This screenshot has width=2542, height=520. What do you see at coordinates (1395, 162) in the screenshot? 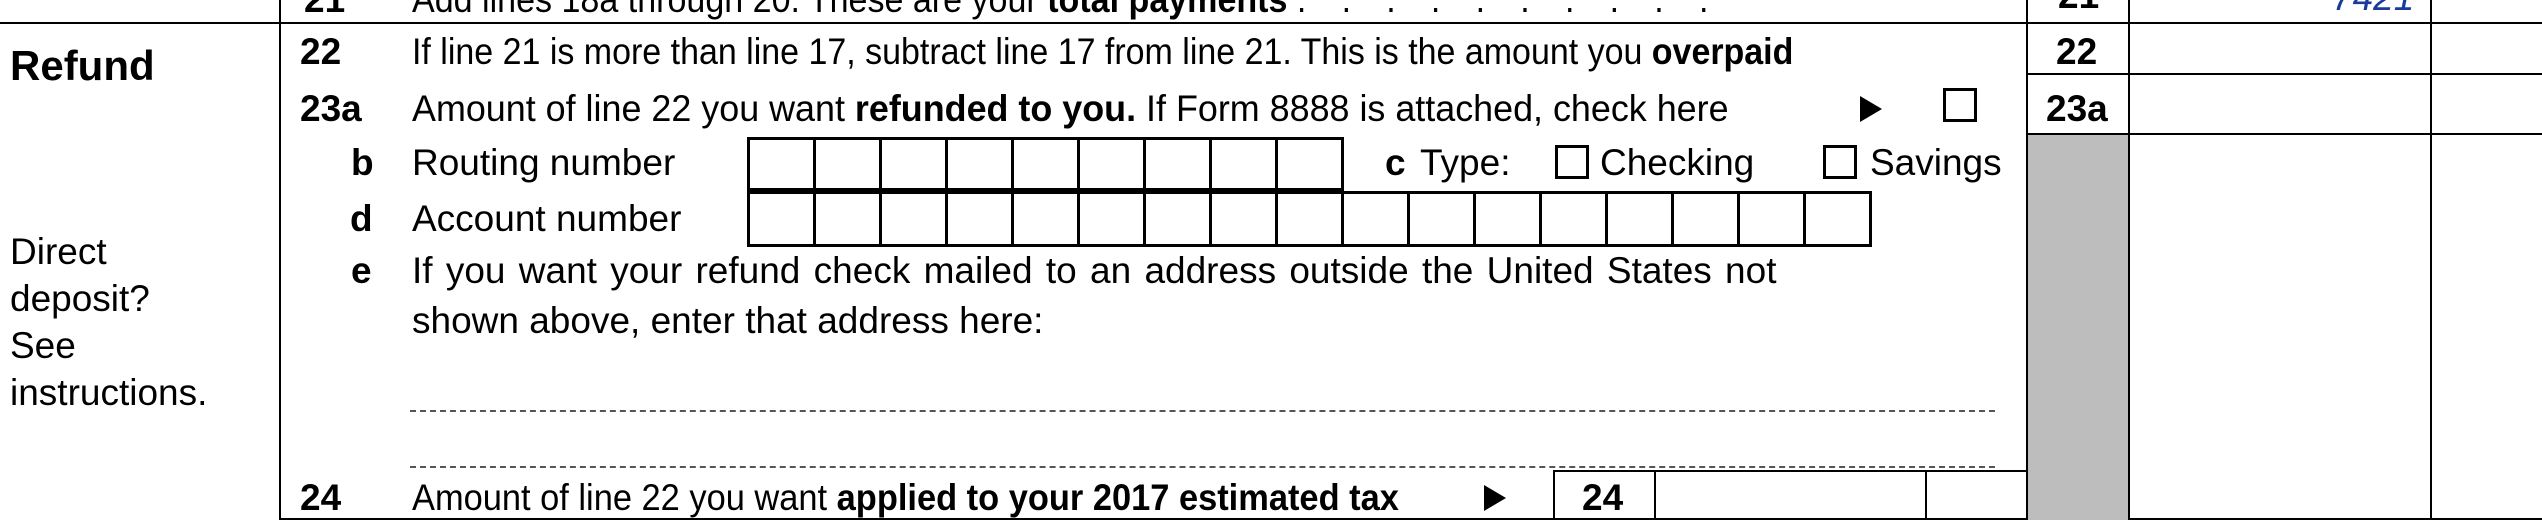
I see `line23c-letter: c` at bounding box center [1395, 162].